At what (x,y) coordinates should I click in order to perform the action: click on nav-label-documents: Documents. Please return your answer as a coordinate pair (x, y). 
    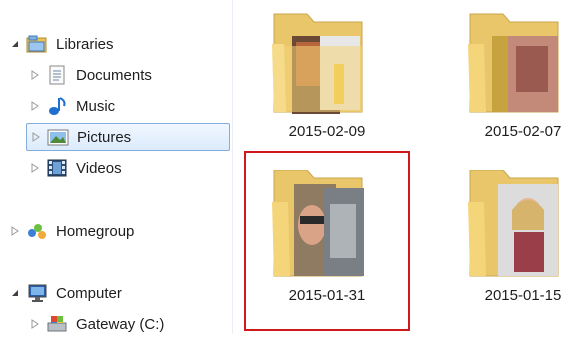
    Looking at the image, I should click on (114, 75).